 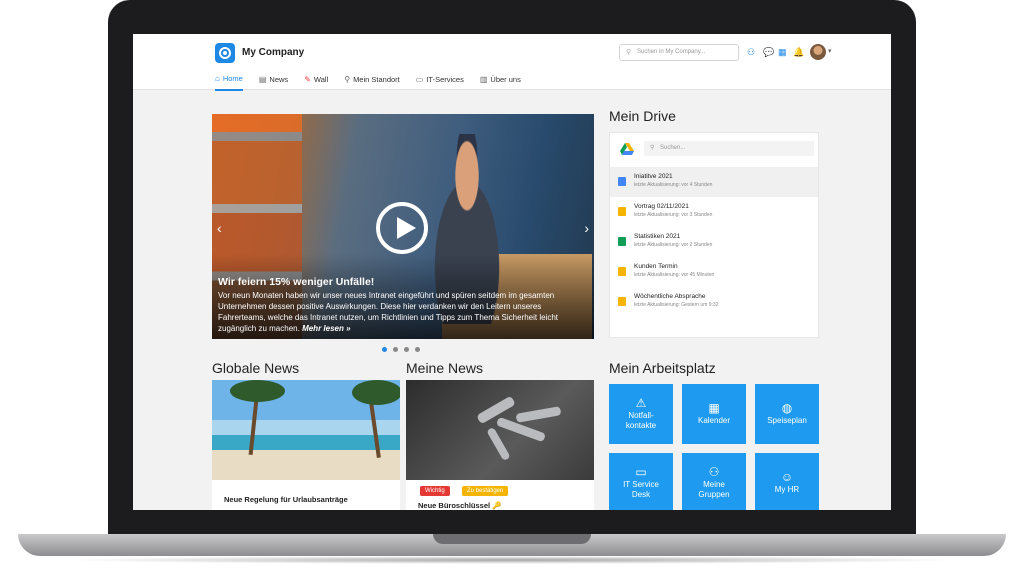 What do you see at coordinates (401, 349) in the screenshot?
I see `carousel-dots` at bounding box center [401, 349].